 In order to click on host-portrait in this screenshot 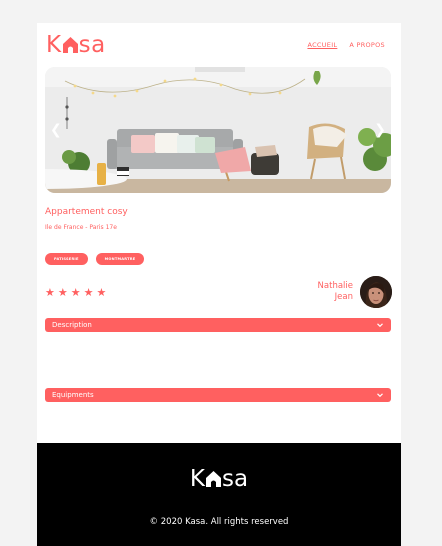, I will do `click(376, 292)`.